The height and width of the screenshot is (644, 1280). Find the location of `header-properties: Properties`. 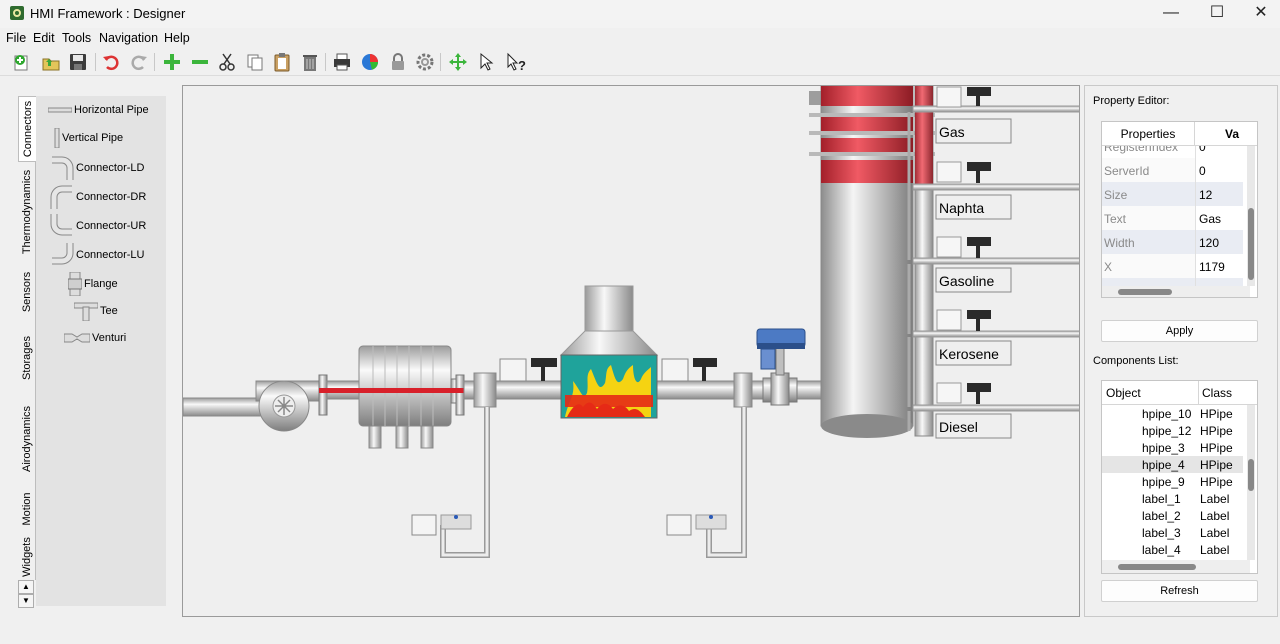

header-properties: Properties is located at coordinates (1148, 134).